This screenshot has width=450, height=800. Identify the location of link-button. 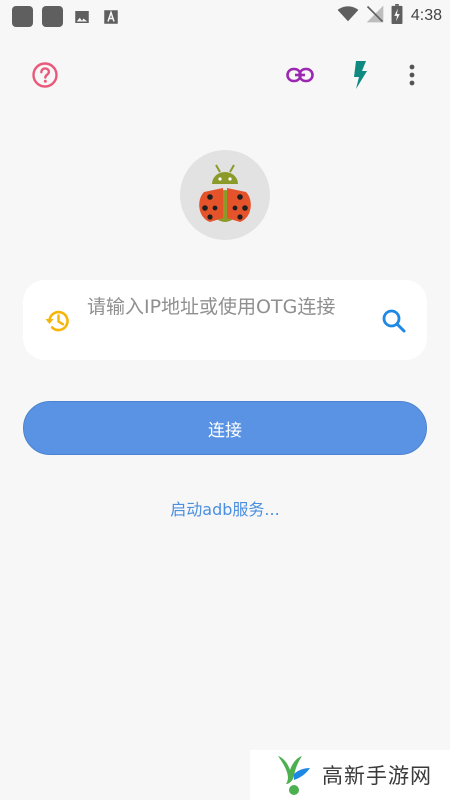
(300, 75).